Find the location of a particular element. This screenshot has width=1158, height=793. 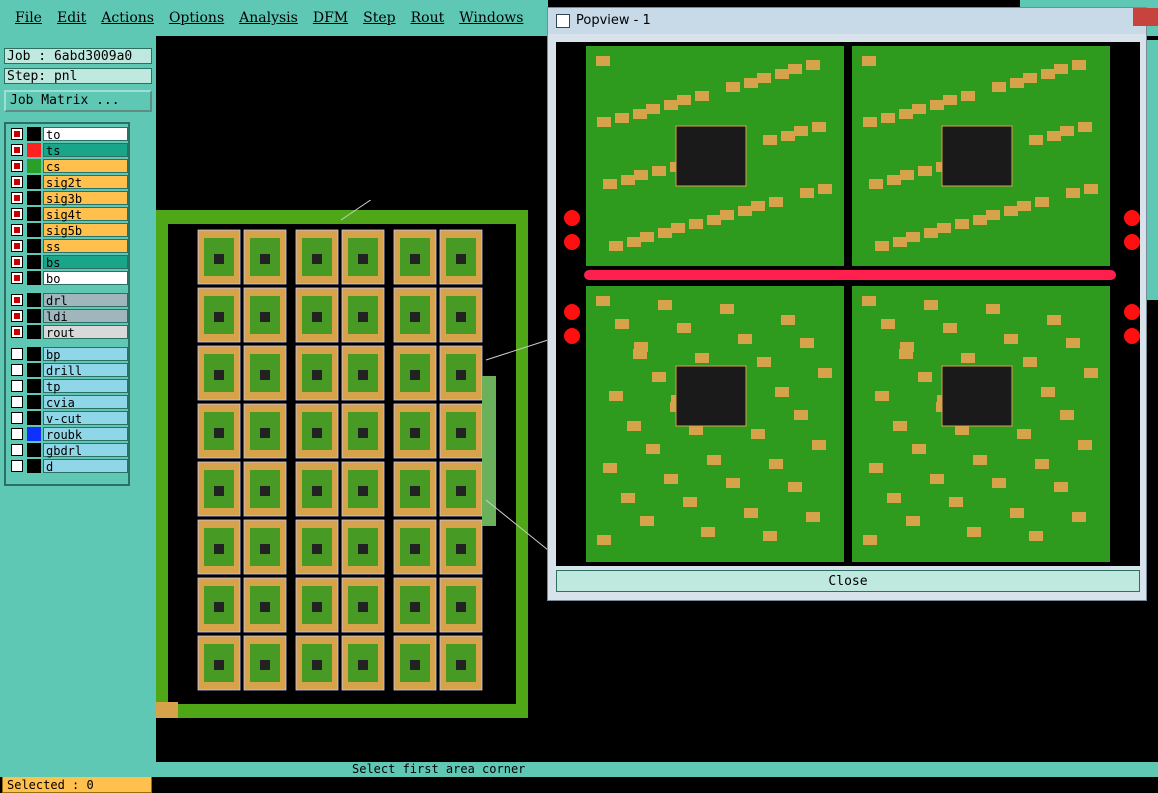

layer-row: rout is located at coordinates (68, 332).